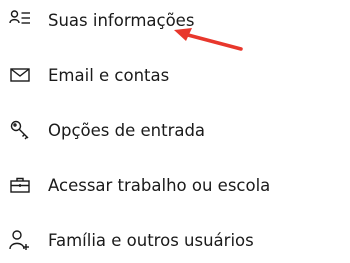 This screenshot has height=263, width=350. Describe the element at coordinates (20, 130) in the screenshot. I see `key-icon` at that location.